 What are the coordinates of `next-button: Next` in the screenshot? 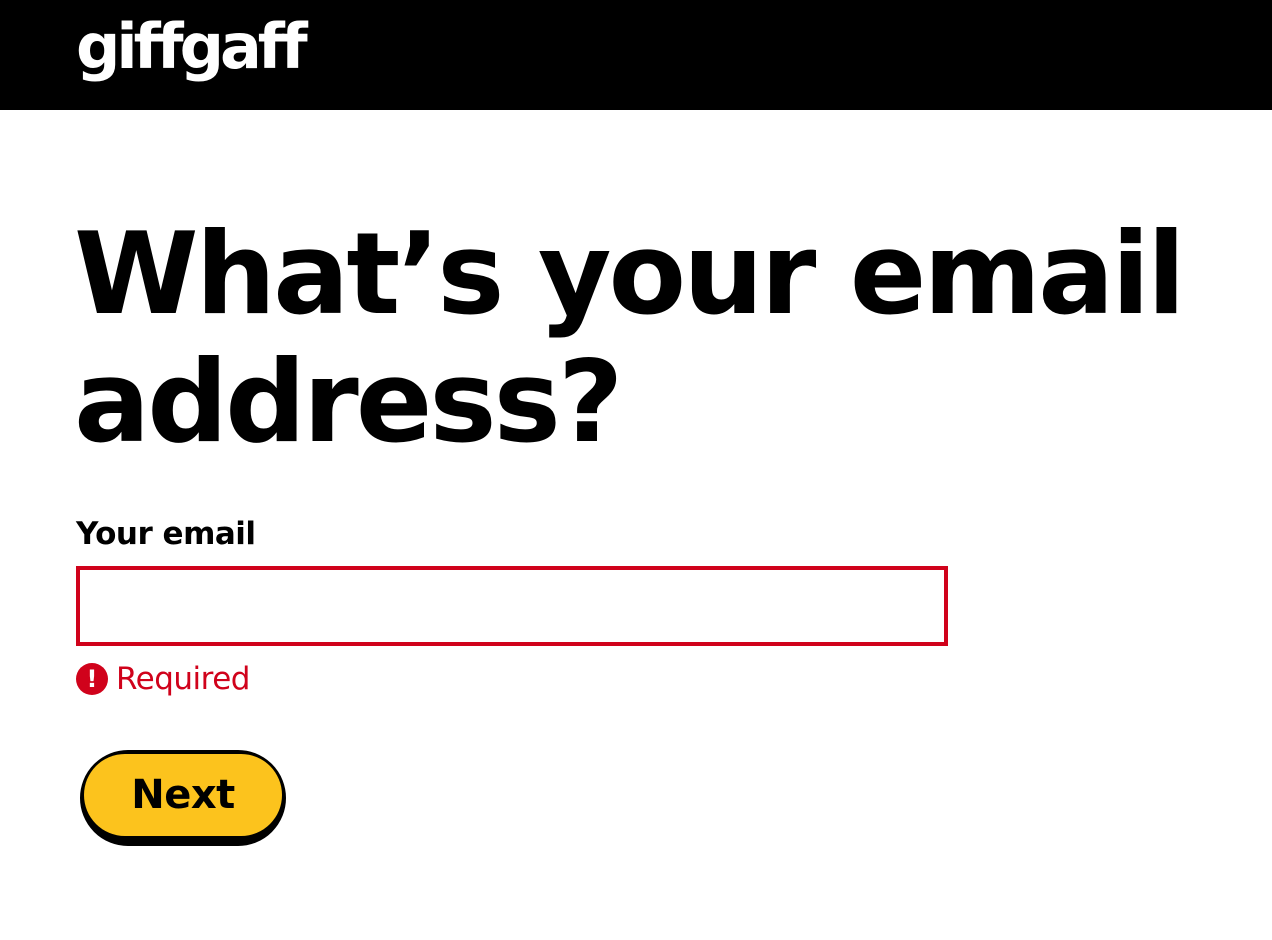 It's located at (183, 798).